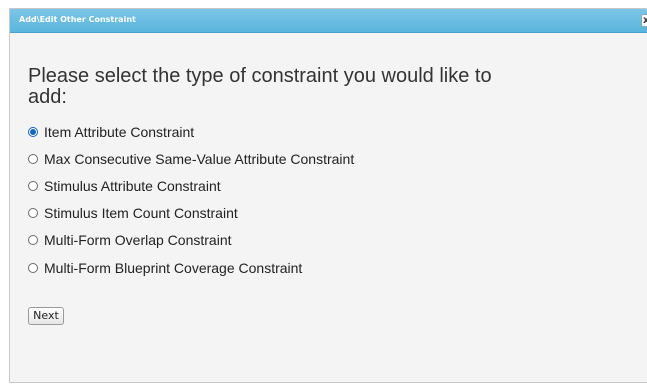 The height and width of the screenshot is (387, 647). What do you see at coordinates (33, 132) in the screenshot?
I see `radio-button-selected` at bounding box center [33, 132].